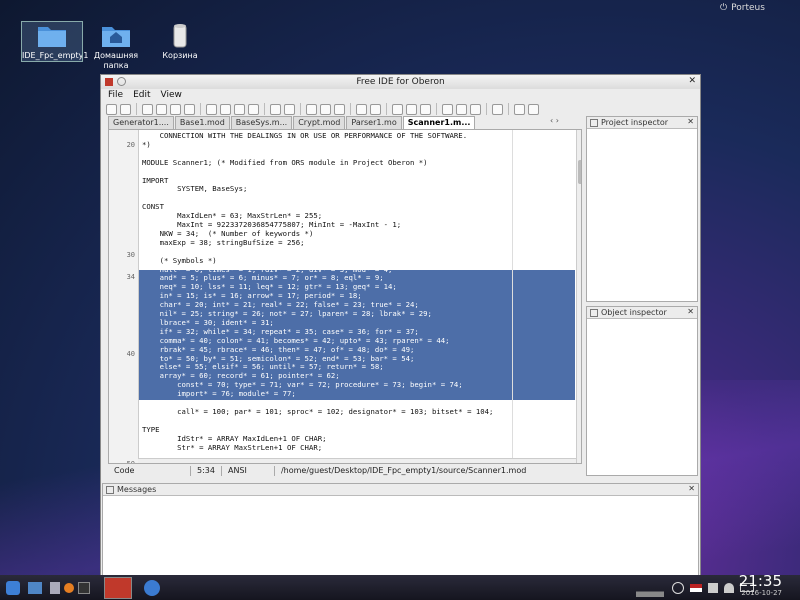  What do you see at coordinates (713, 587) in the screenshot?
I see `volume-icon` at bounding box center [713, 587].